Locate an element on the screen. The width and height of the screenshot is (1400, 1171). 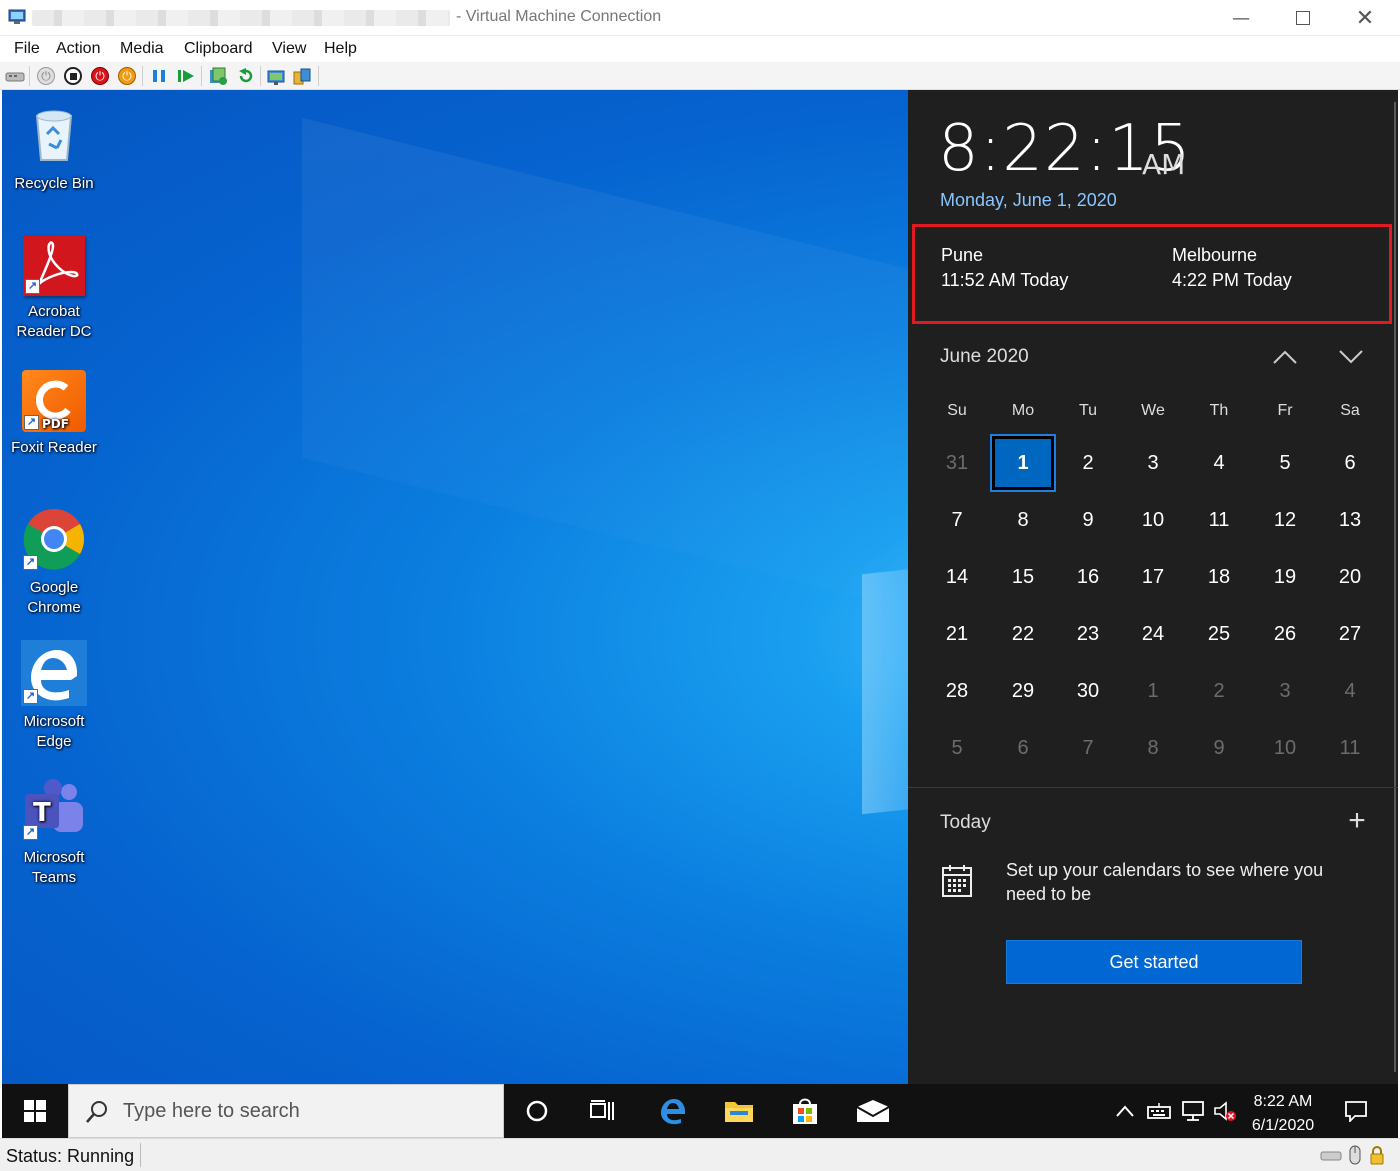
action-center-button is located at coordinates (1356, 1111).